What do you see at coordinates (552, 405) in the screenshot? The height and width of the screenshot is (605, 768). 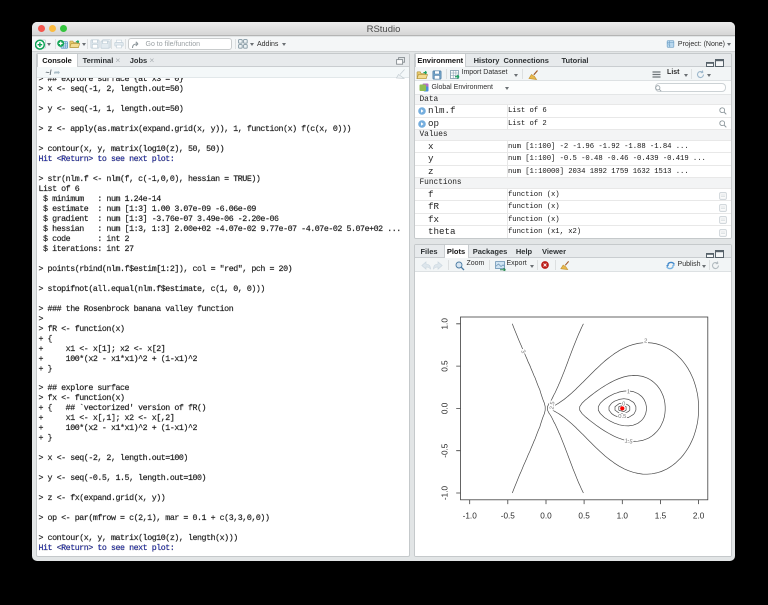 I see `svg-text: 2.5` at bounding box center [552, 405].